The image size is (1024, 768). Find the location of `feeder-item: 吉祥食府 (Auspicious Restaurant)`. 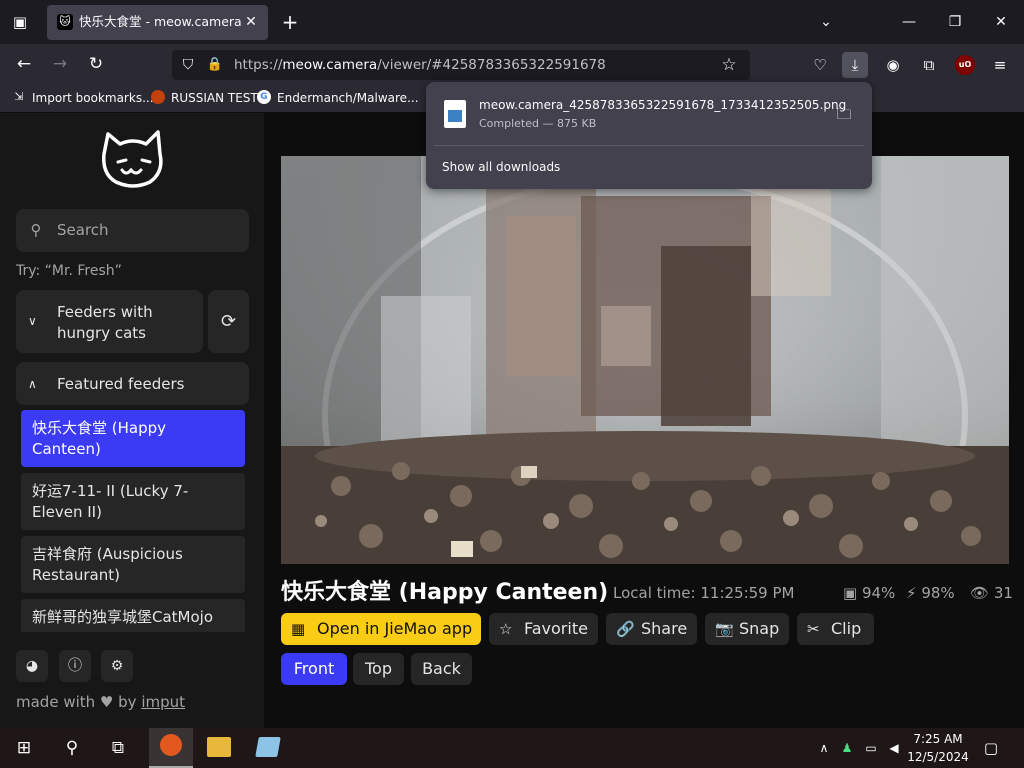

feeder-item: 吉祥食府 (Auspicious Restaurant) is located at coordinates (133, 564).